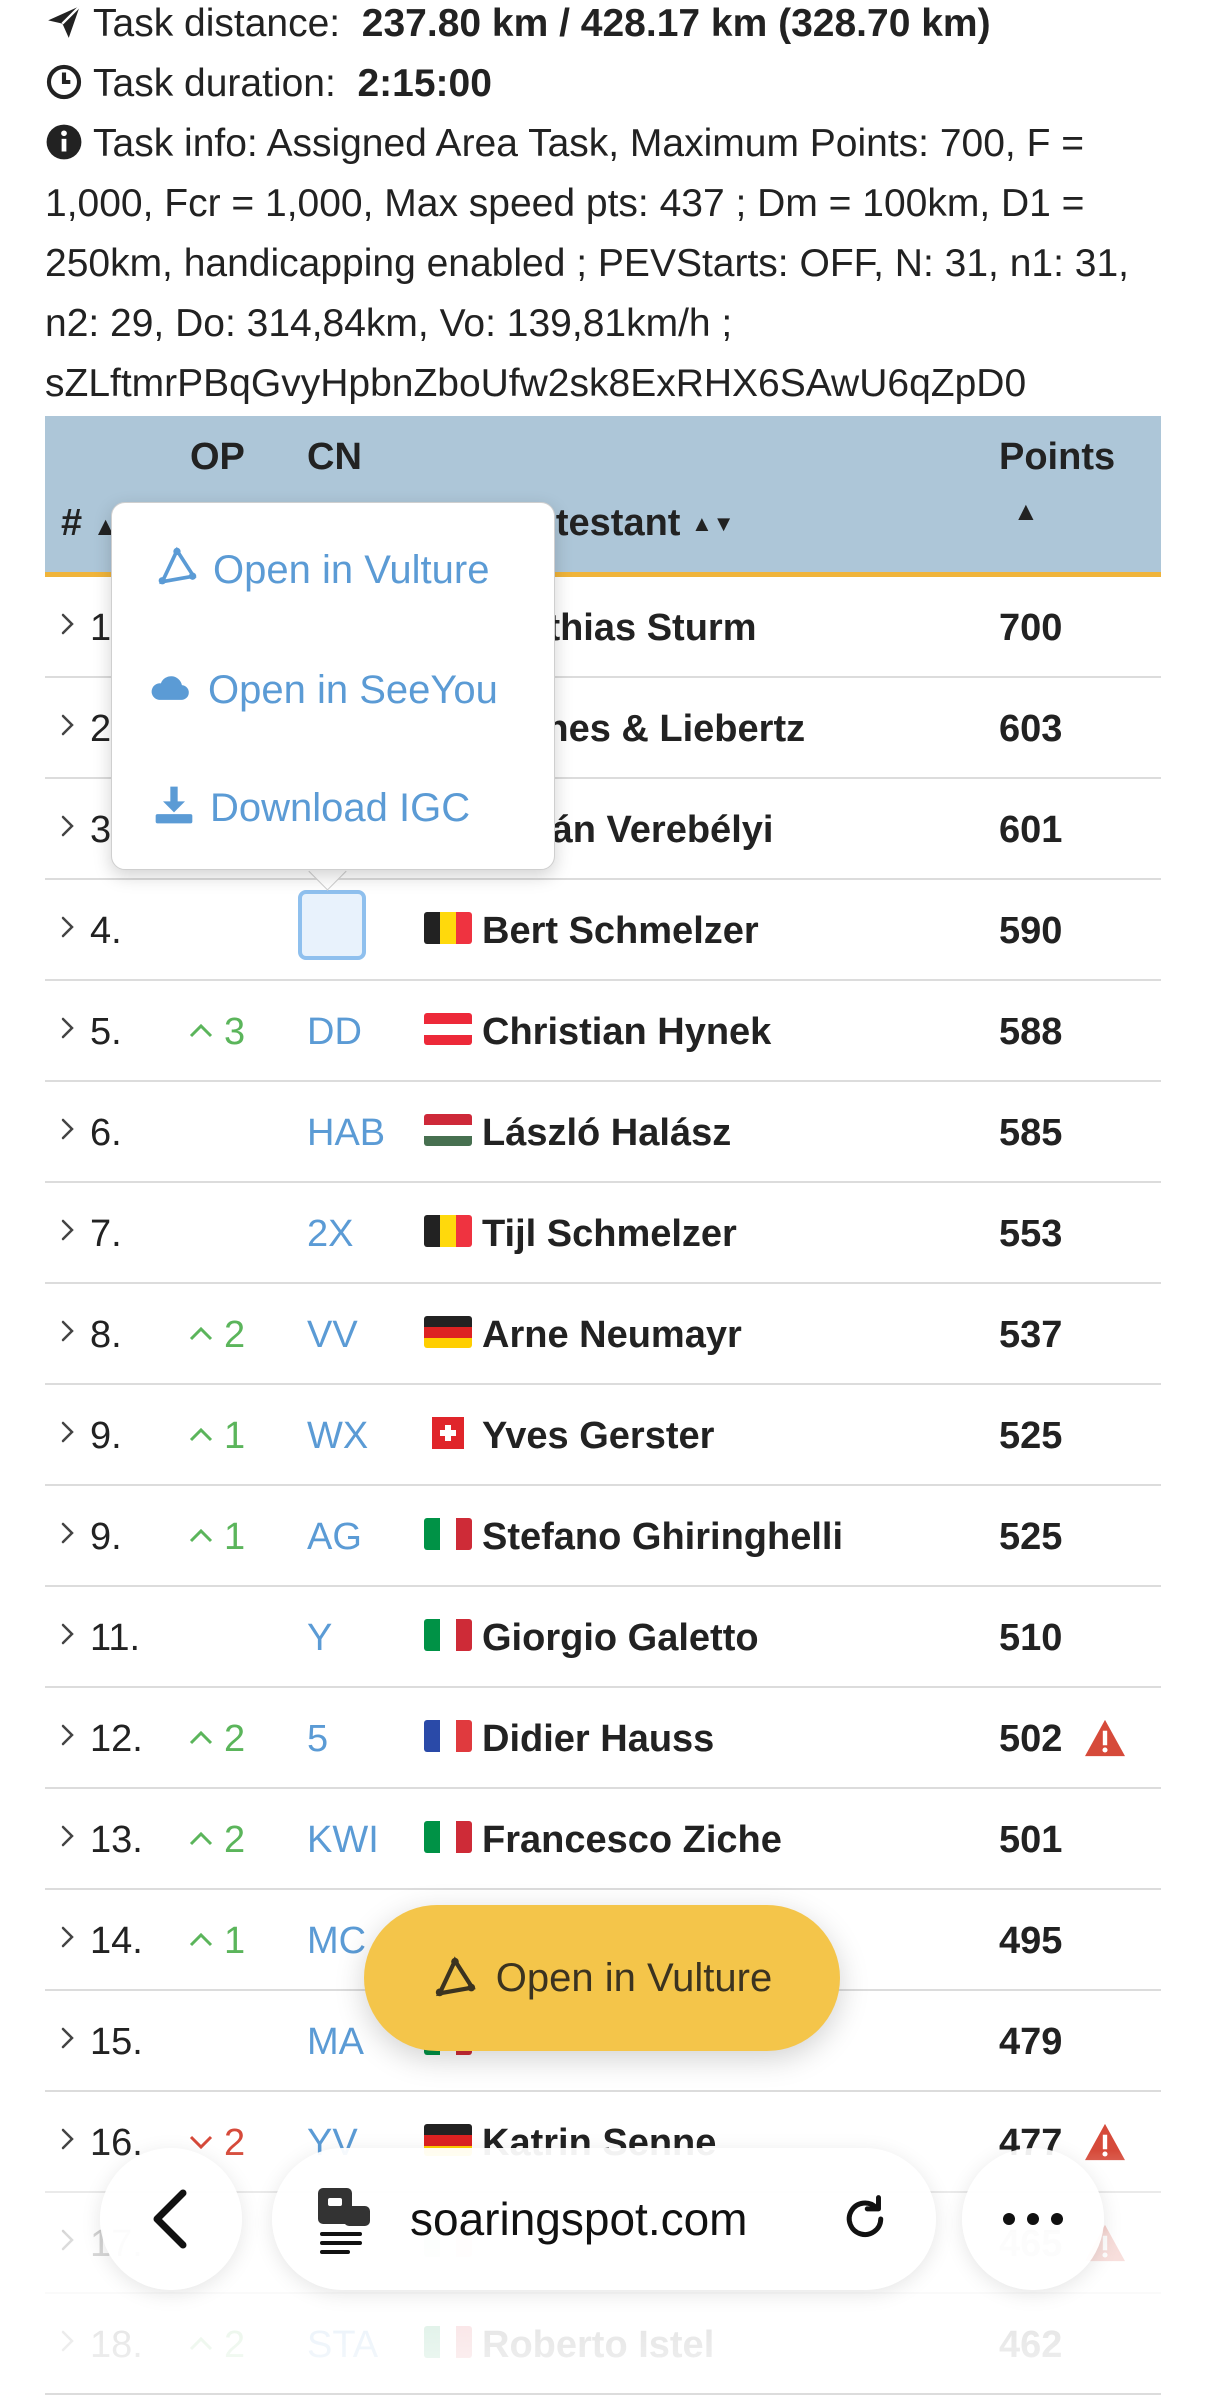 This screenshot has width=1206, height=2395. Describe the element at coordinates (1057, 457) in the screenshot. I see `points-header: Points` at that location.